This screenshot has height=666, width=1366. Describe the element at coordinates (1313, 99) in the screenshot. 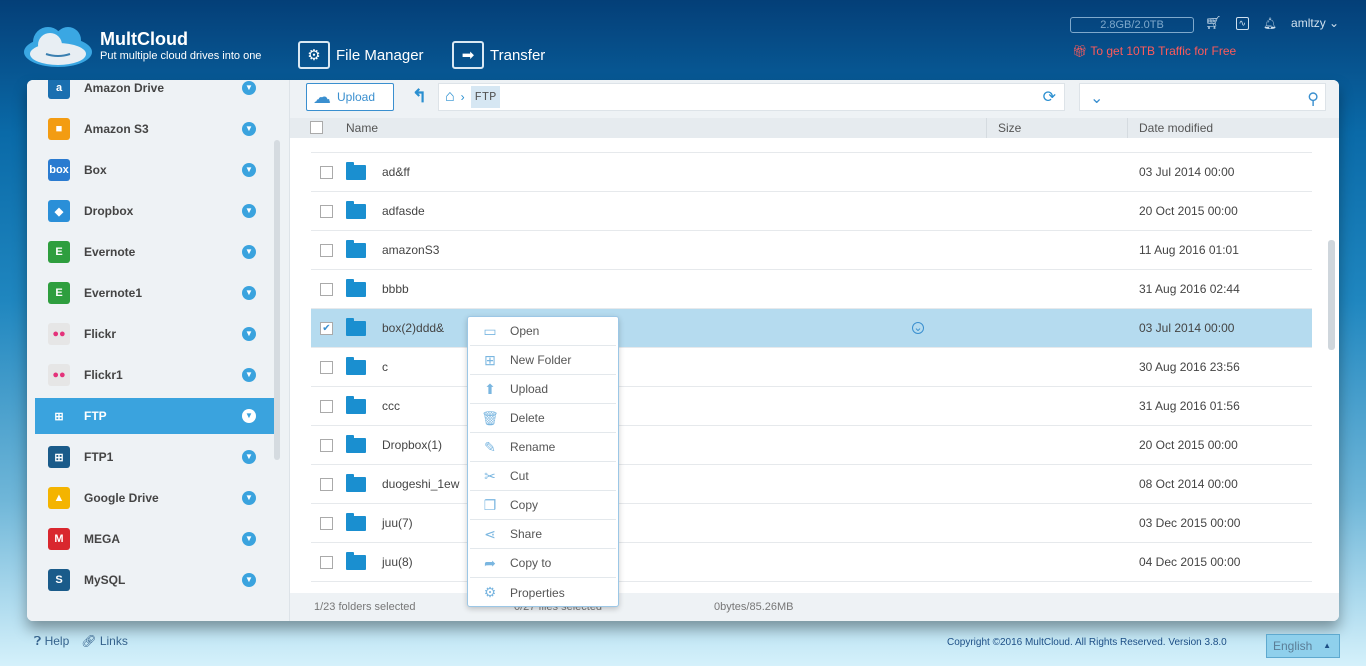

I see `search-icon: ⚲` at that location.